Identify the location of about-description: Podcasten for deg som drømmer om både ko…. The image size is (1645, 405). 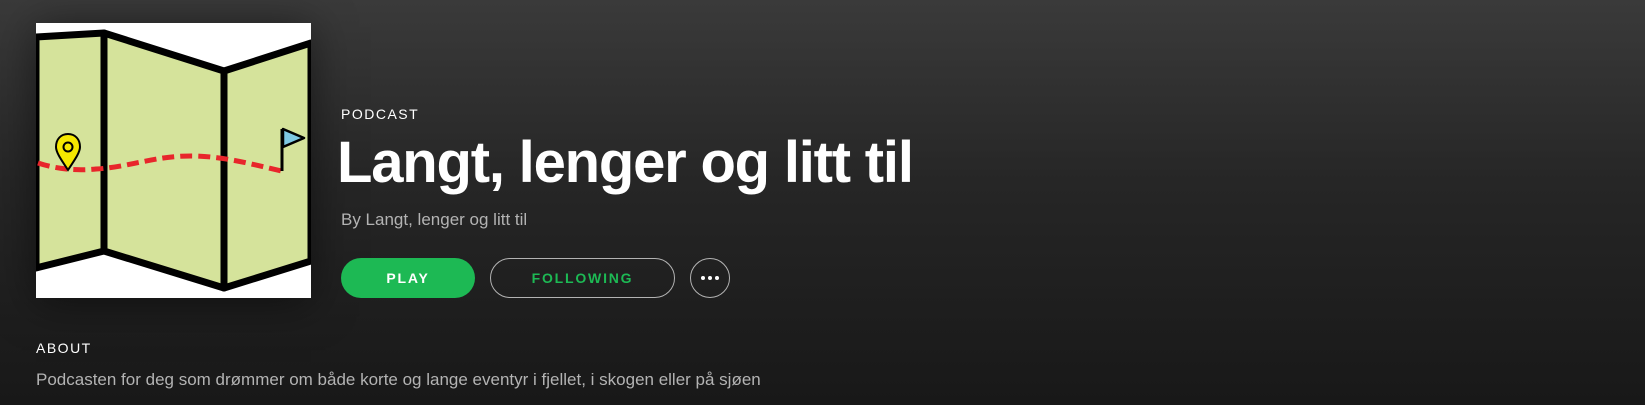
(398, 379).